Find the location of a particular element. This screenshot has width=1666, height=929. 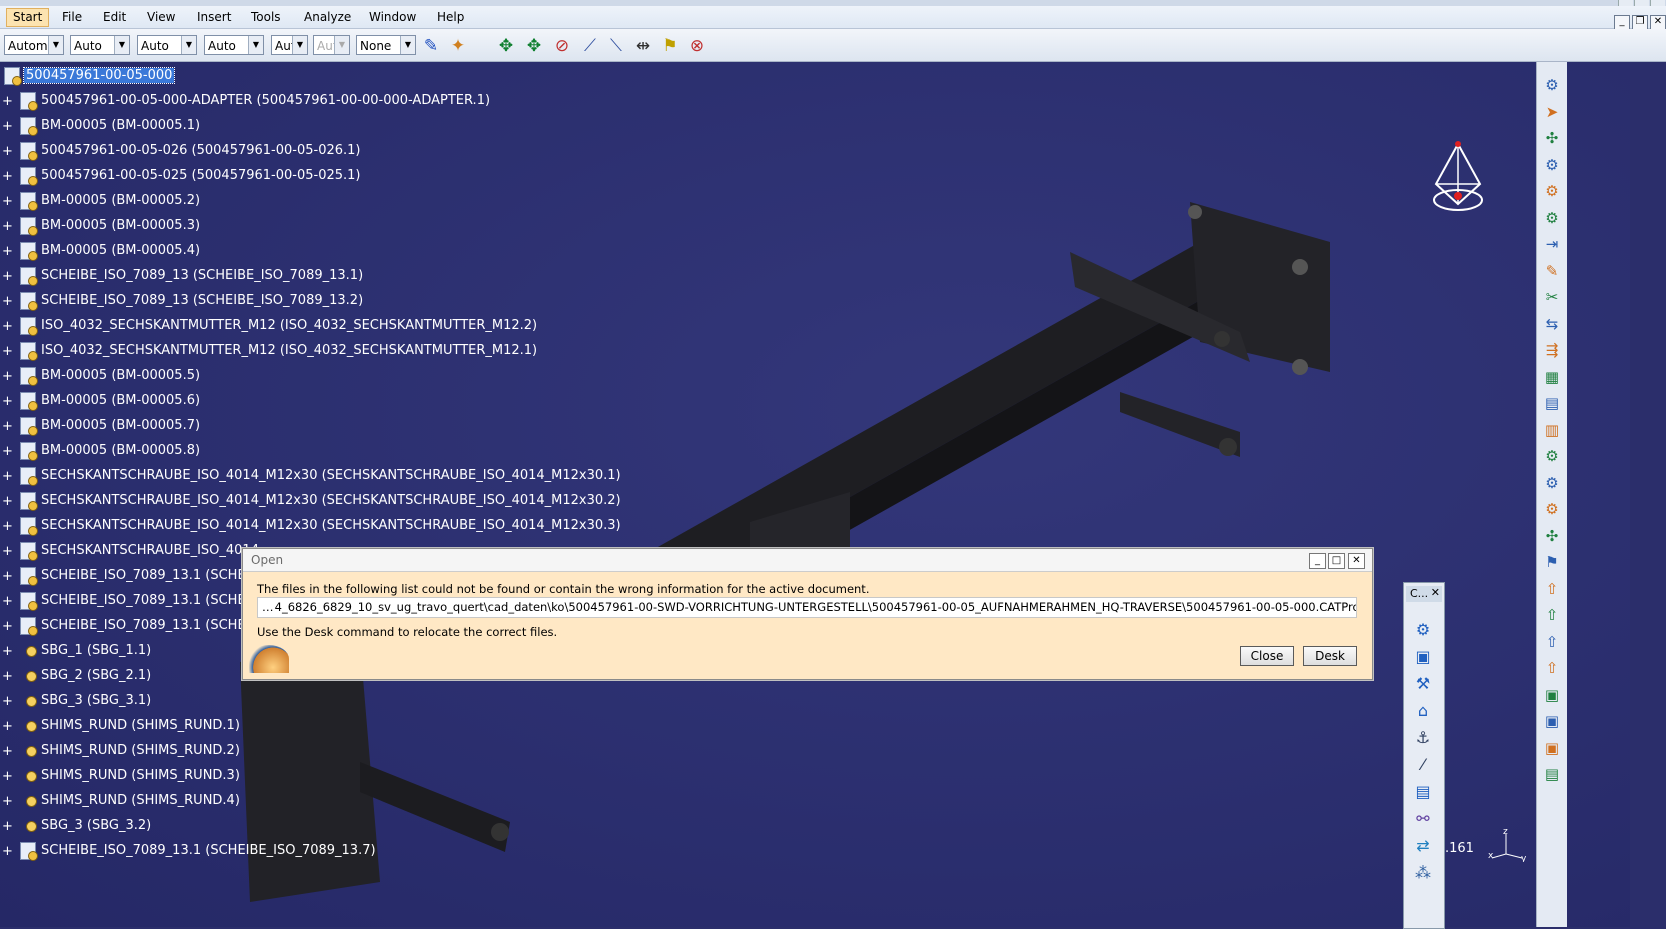

product-icon: ⚙ is located at coordinates (1552, 165).